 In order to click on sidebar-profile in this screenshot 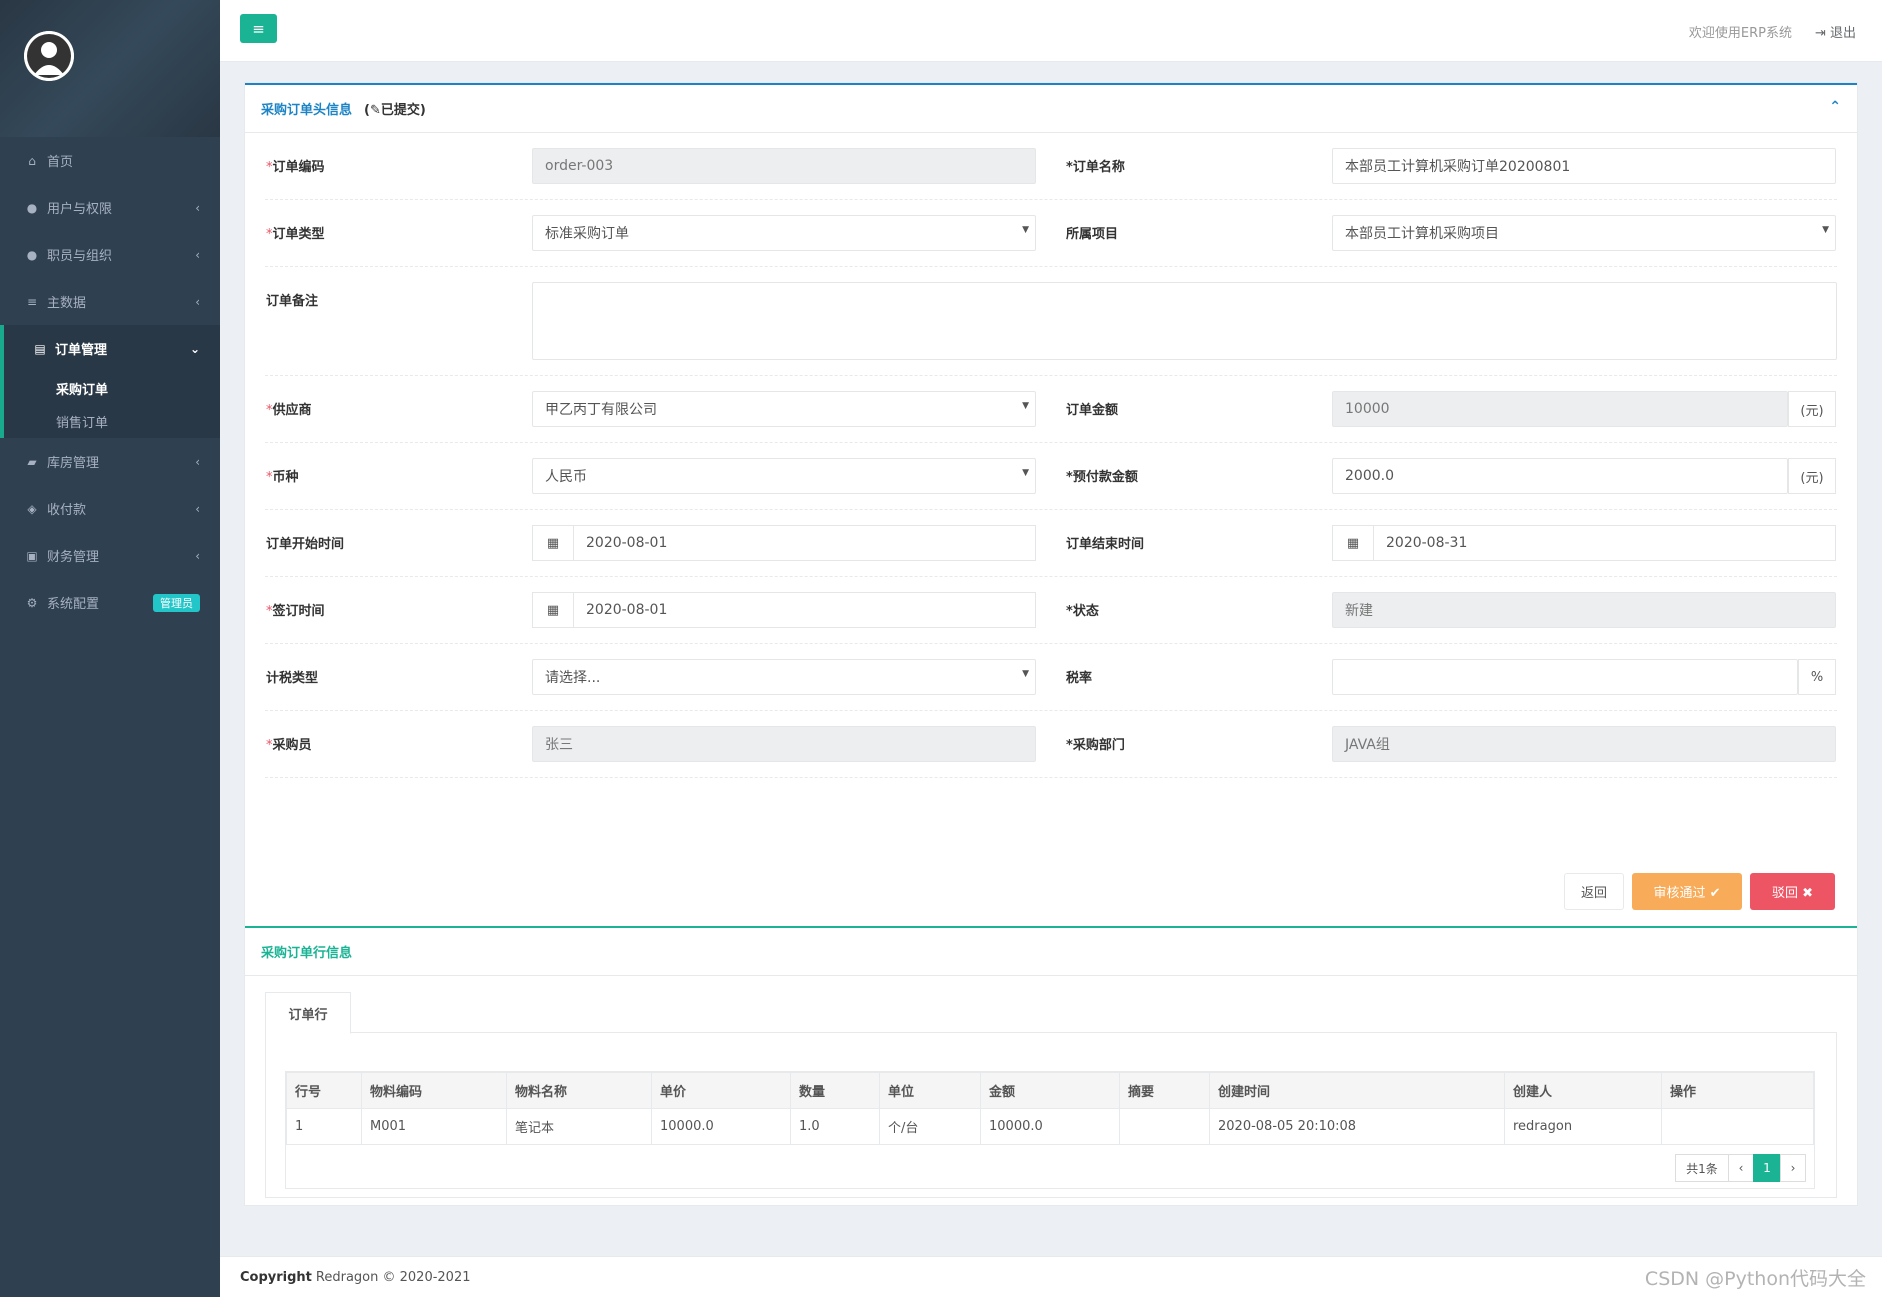, I will do `click(110, 68)`.